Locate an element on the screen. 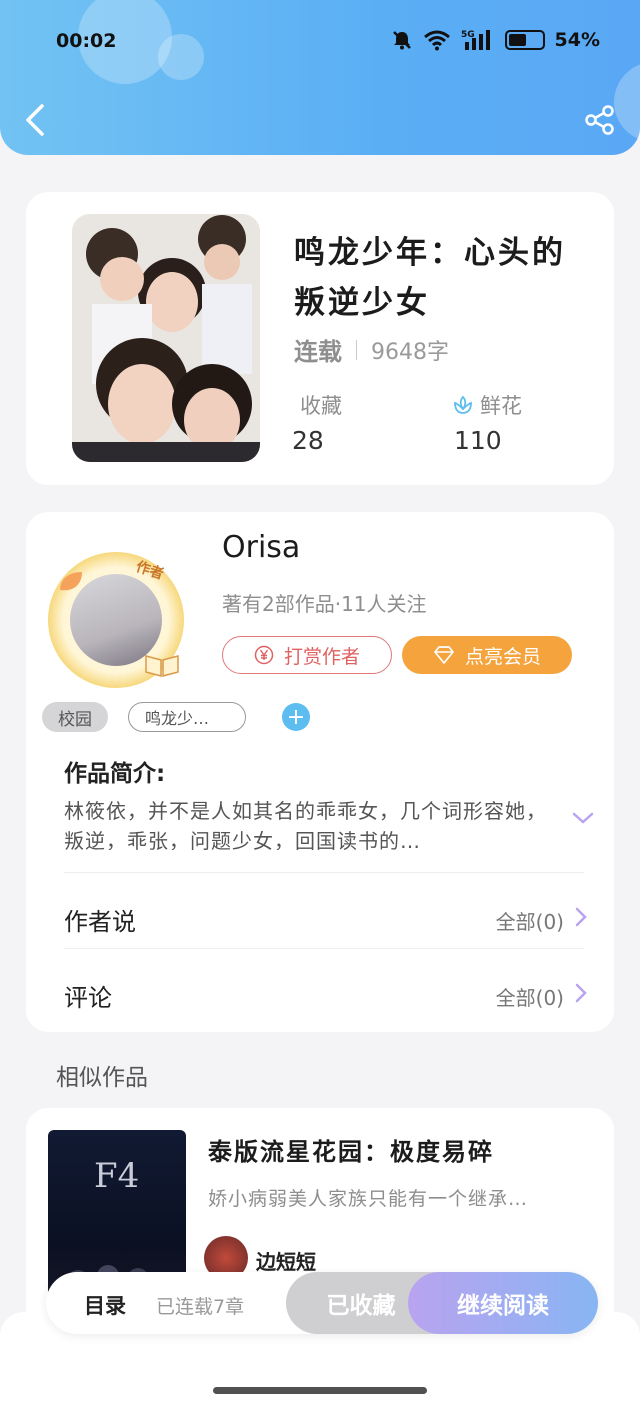 This screenshot has height=1407, width=640. author-says-label: 作者说 is located at coordinates (100, 919).